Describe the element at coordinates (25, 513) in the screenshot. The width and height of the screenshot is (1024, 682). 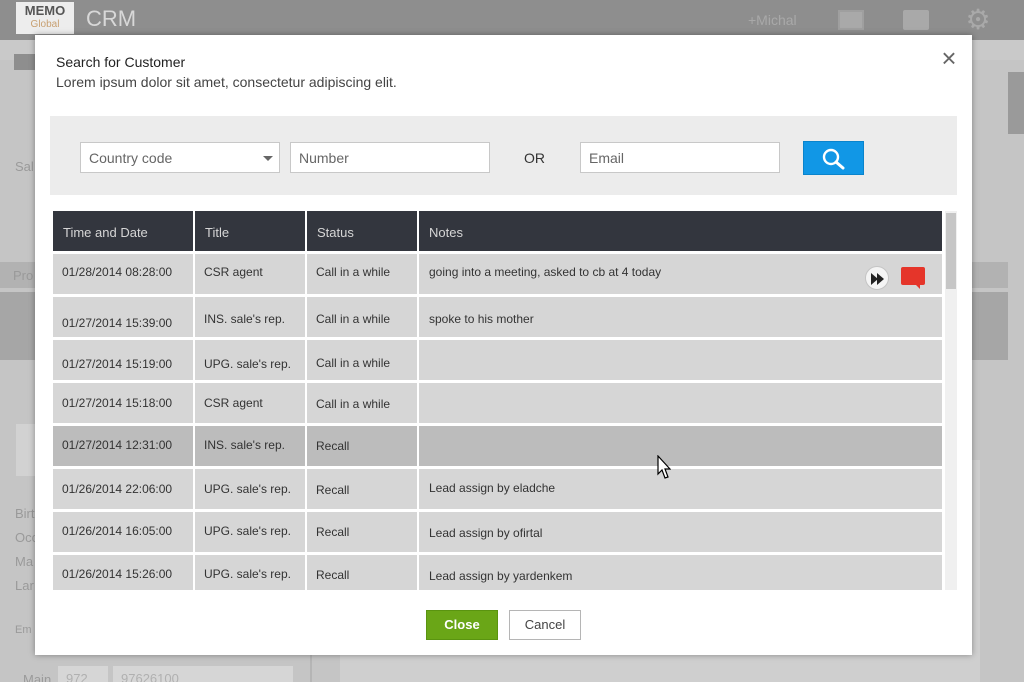
I see `bg-label-birt: Birt` at that location.